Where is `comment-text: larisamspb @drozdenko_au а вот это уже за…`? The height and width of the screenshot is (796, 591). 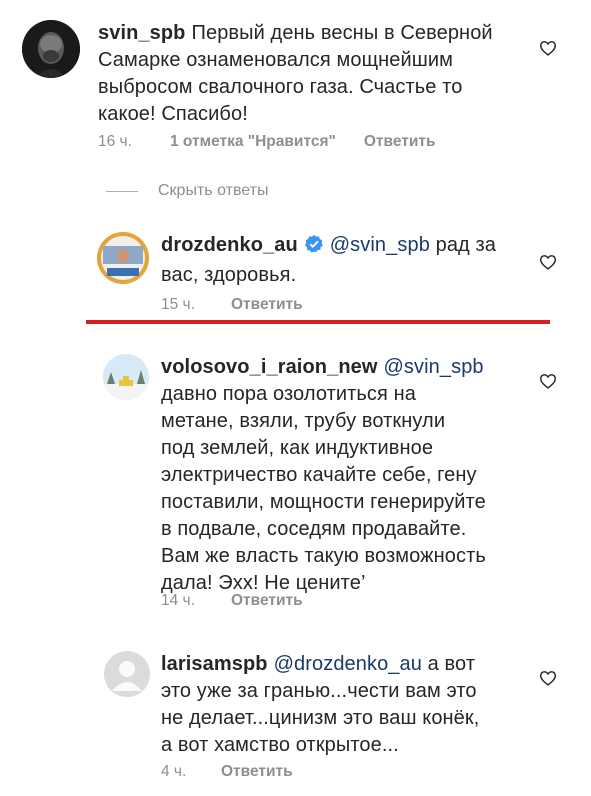
comment-text: larisamspb @drozdenko_au а вот это уже за… is located at coordinates (351, 705).